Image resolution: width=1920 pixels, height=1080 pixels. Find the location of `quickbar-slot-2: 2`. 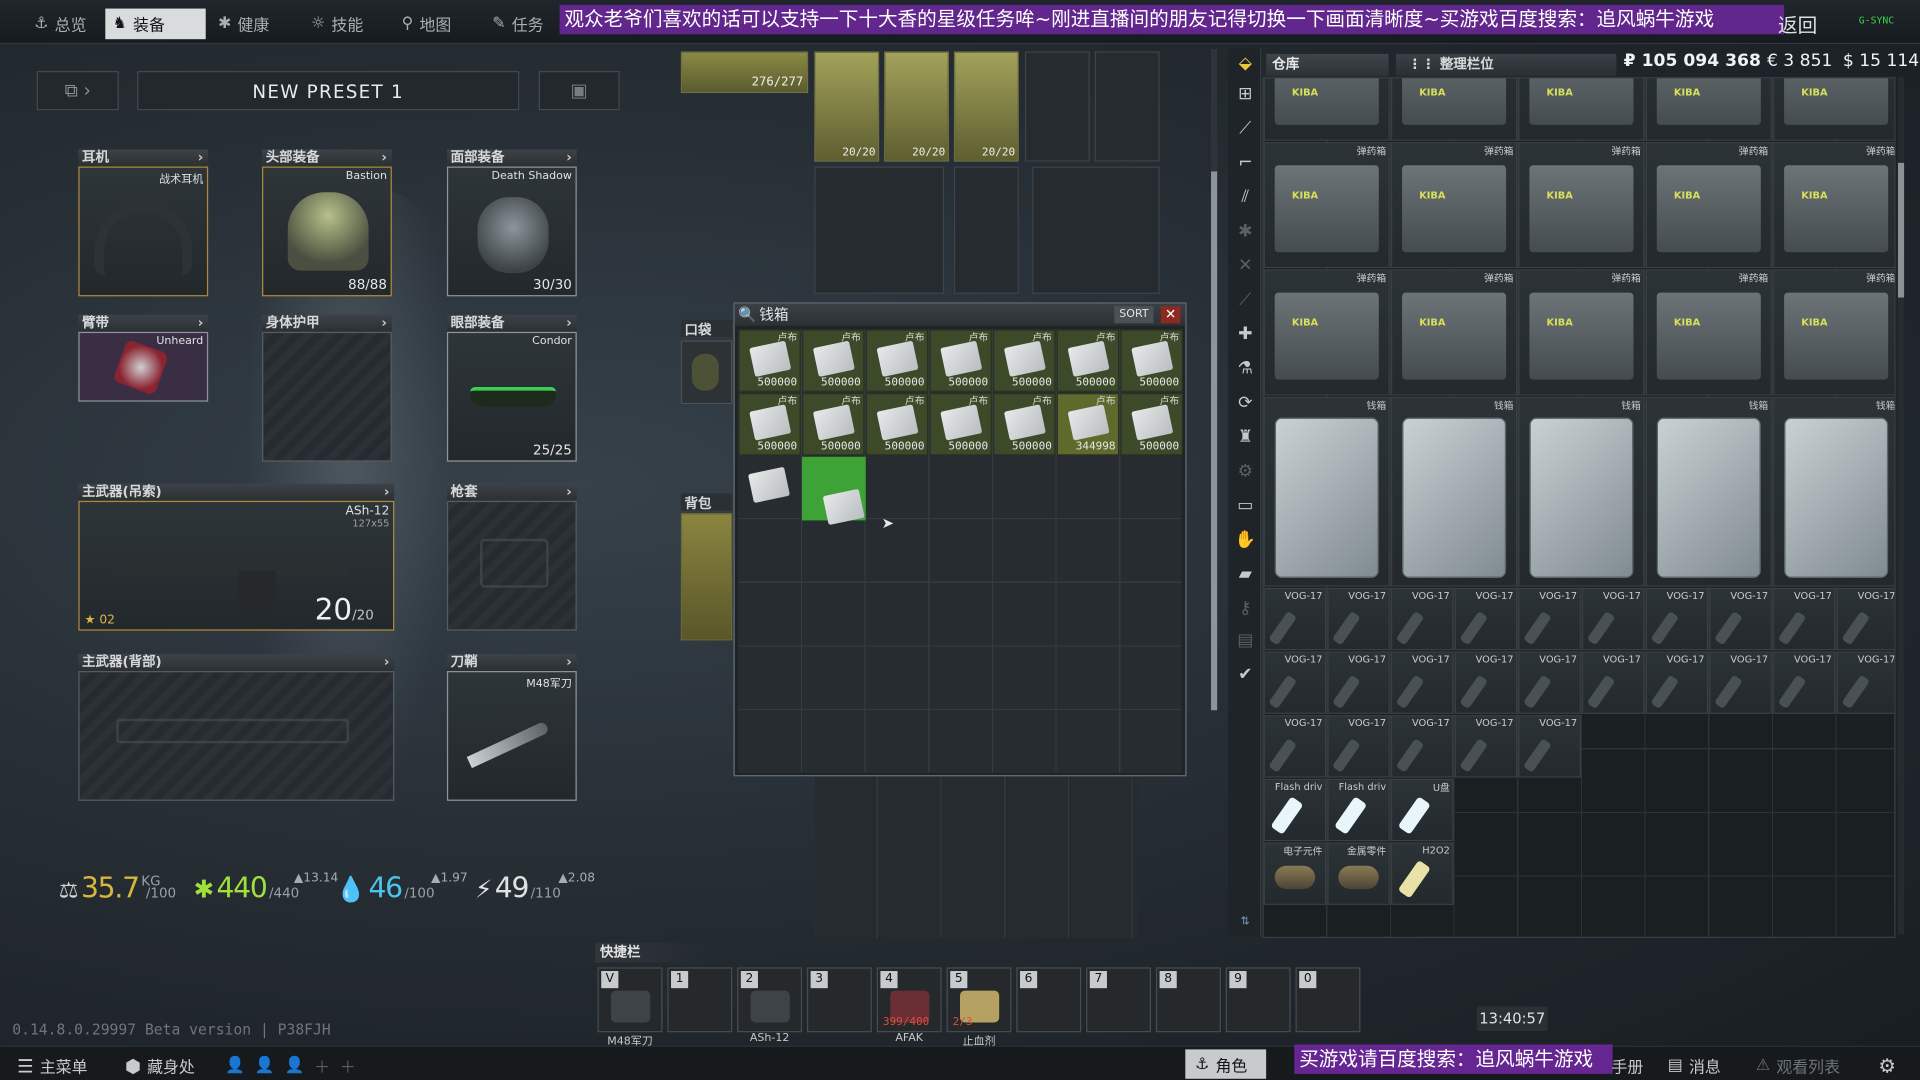

quickbar-slot-2: 2 is located at coordinates (770, 1000).